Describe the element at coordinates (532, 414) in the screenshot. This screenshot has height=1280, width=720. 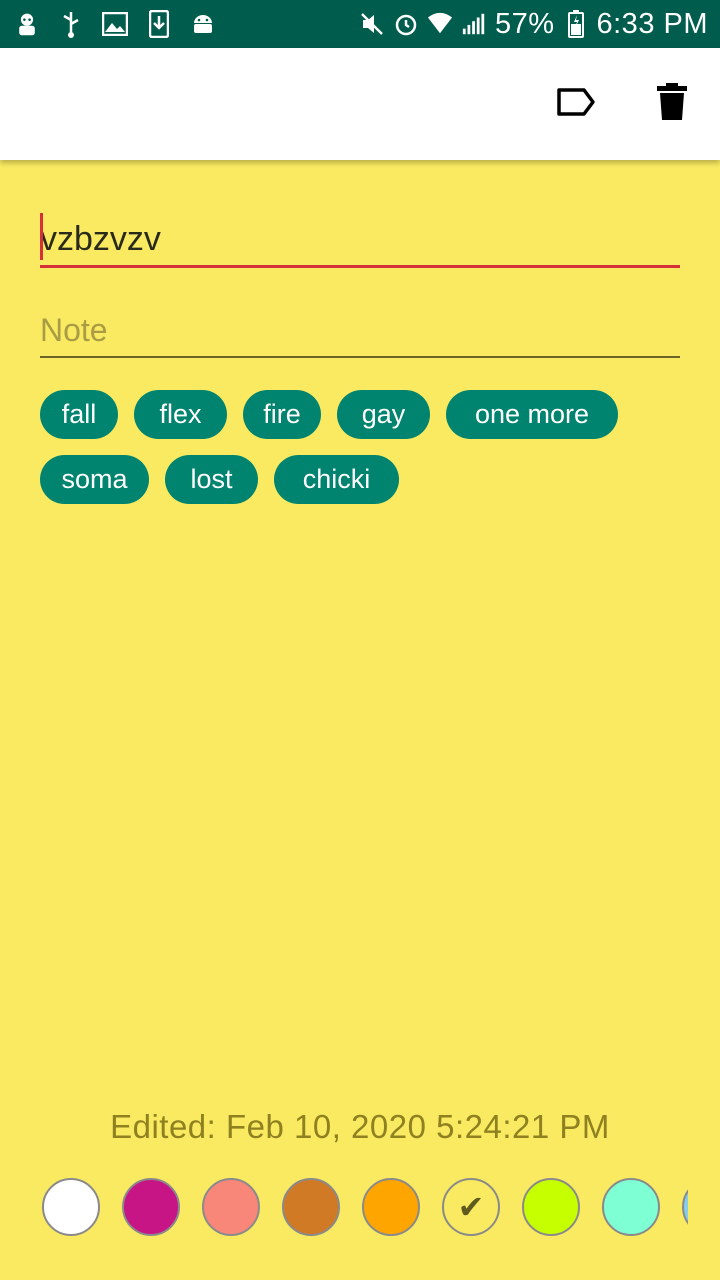
I see `tag-chip: one more` at that location.